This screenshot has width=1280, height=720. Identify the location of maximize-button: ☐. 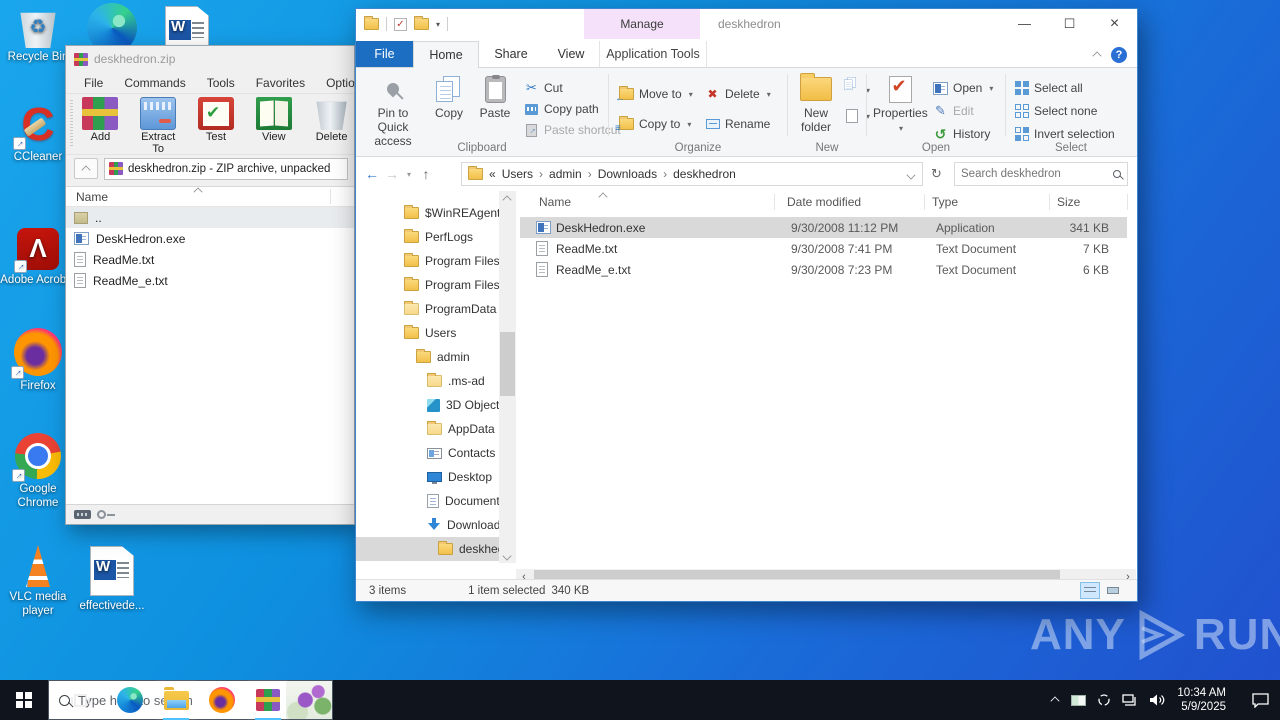
(1069, 23).